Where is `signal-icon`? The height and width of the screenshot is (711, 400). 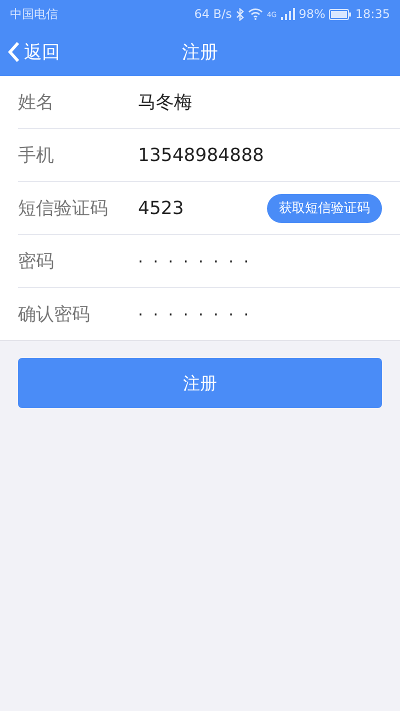 signal-icon is located at coordinates (287, 14).